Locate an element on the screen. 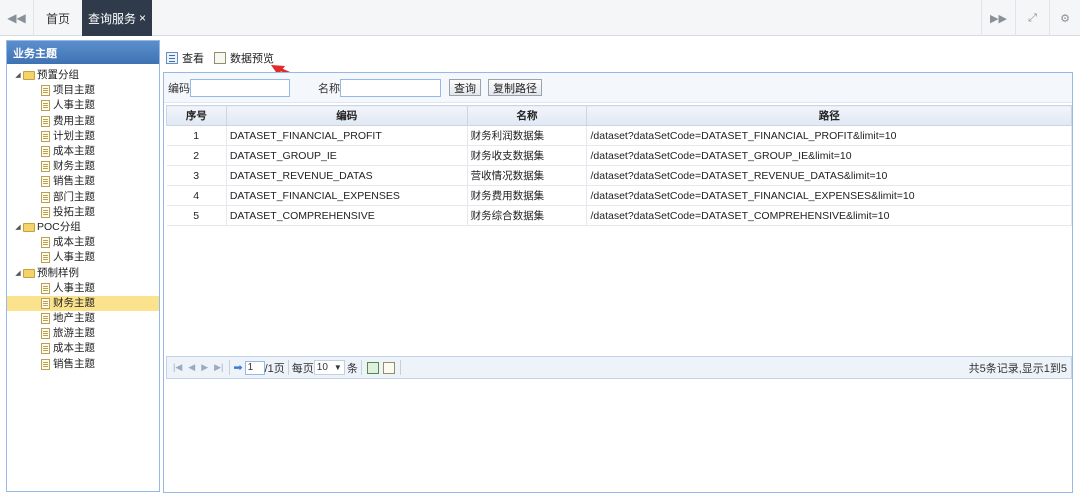  tree-item: 投拓主题 is located at coordinates (83, 212).